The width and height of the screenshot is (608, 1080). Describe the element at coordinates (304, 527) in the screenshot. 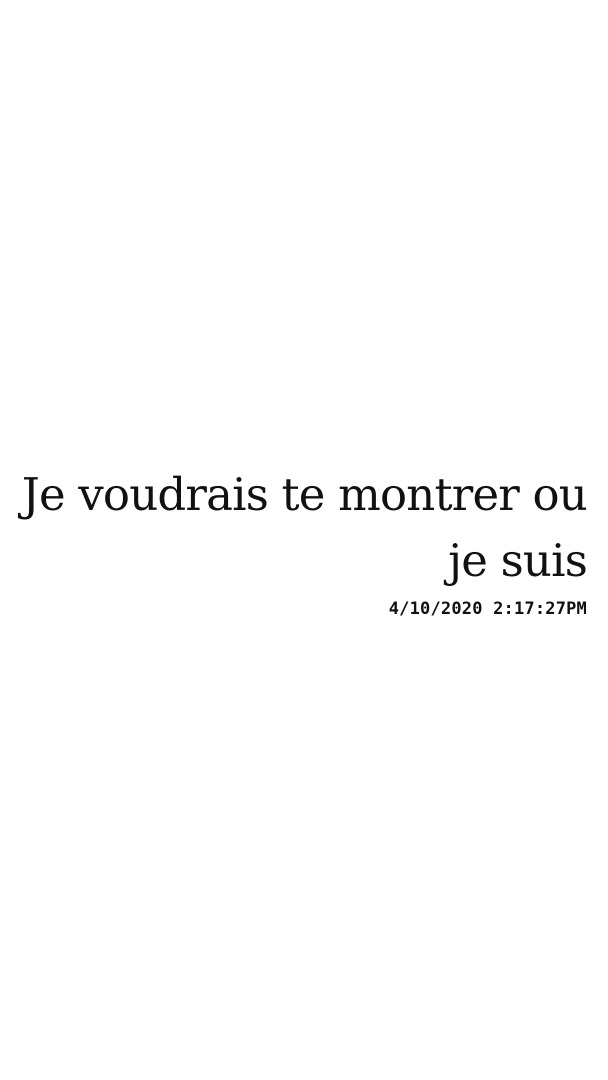

I see `message-text: Je voudrais te montrer ou je suis` at that location.